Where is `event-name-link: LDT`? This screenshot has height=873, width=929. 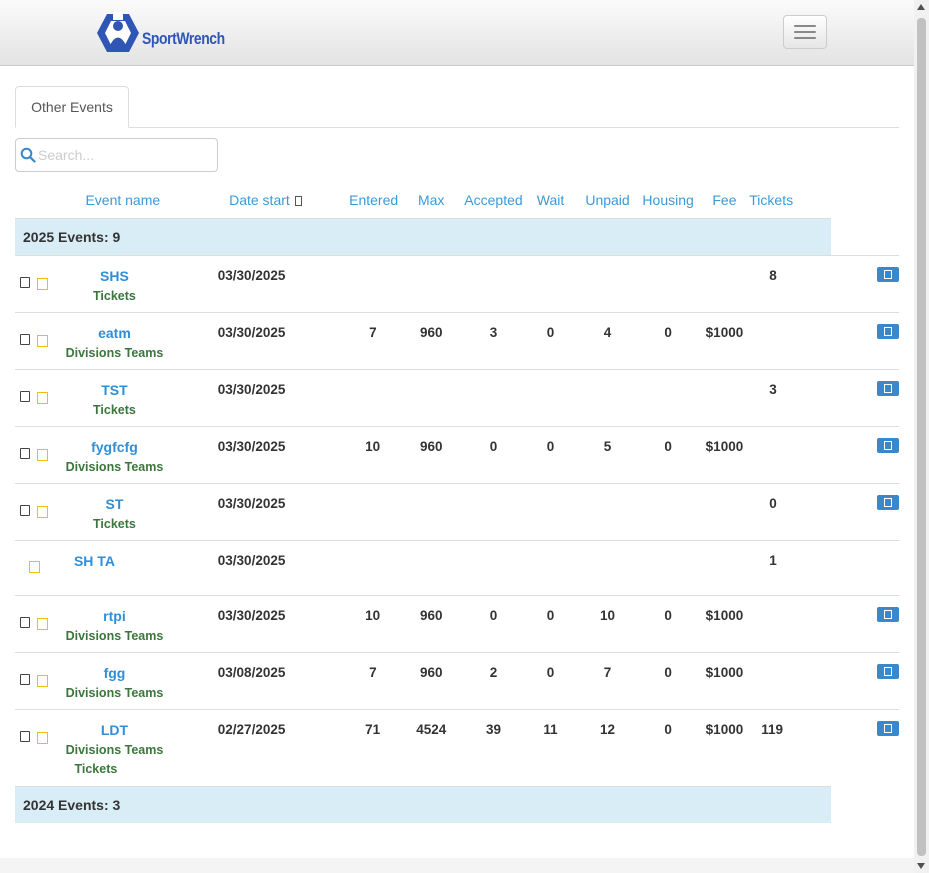
event-name-link: LDT is located at coordinates (114, 730).